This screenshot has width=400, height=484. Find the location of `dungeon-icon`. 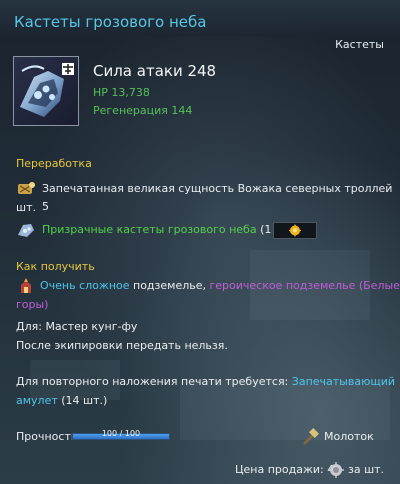

dungeon-icon is located at coordinates (26, 286).